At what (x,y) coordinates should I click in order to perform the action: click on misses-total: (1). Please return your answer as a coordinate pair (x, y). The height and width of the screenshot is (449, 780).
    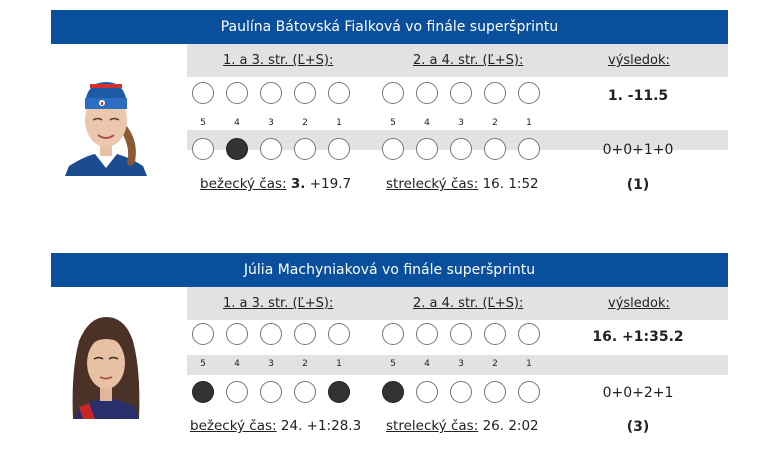
    Looking at the image, I should click on (638, 185).